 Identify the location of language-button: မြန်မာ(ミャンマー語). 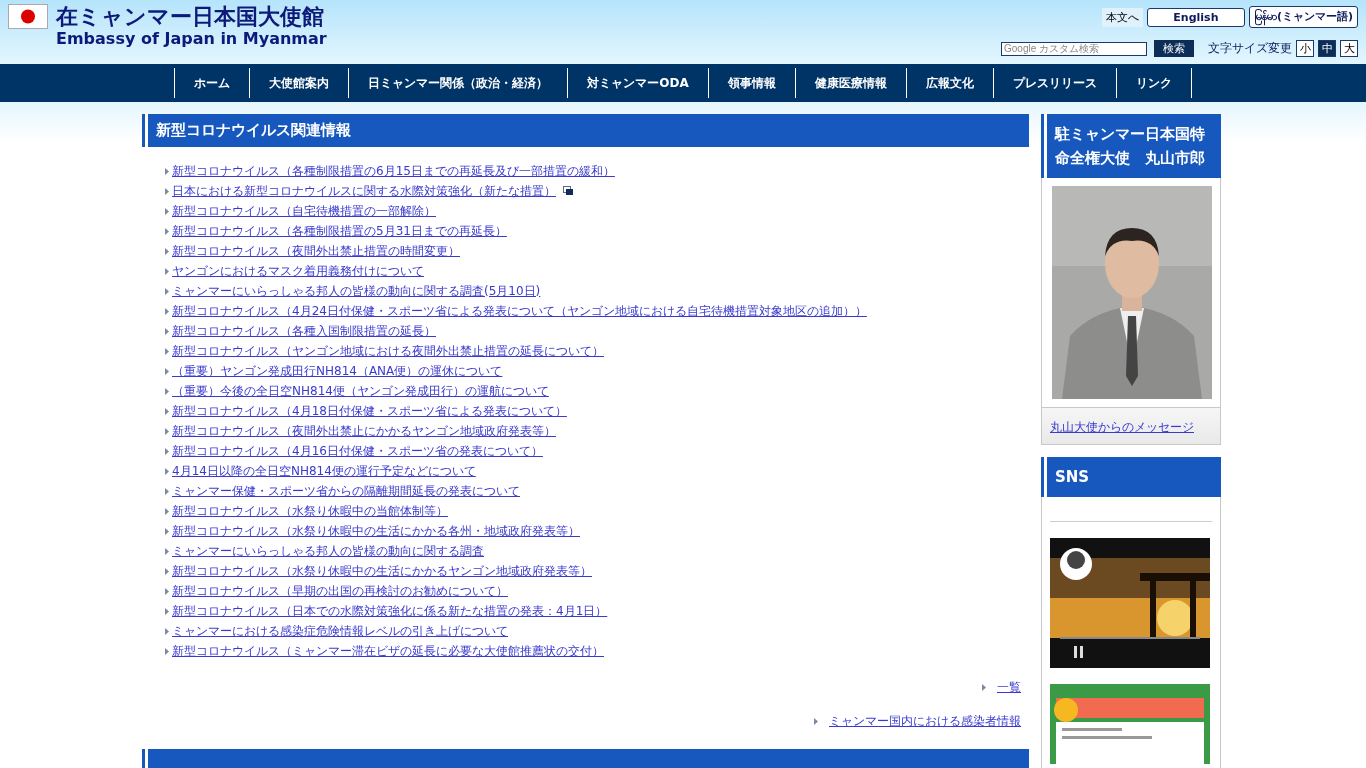
(1303, 17).